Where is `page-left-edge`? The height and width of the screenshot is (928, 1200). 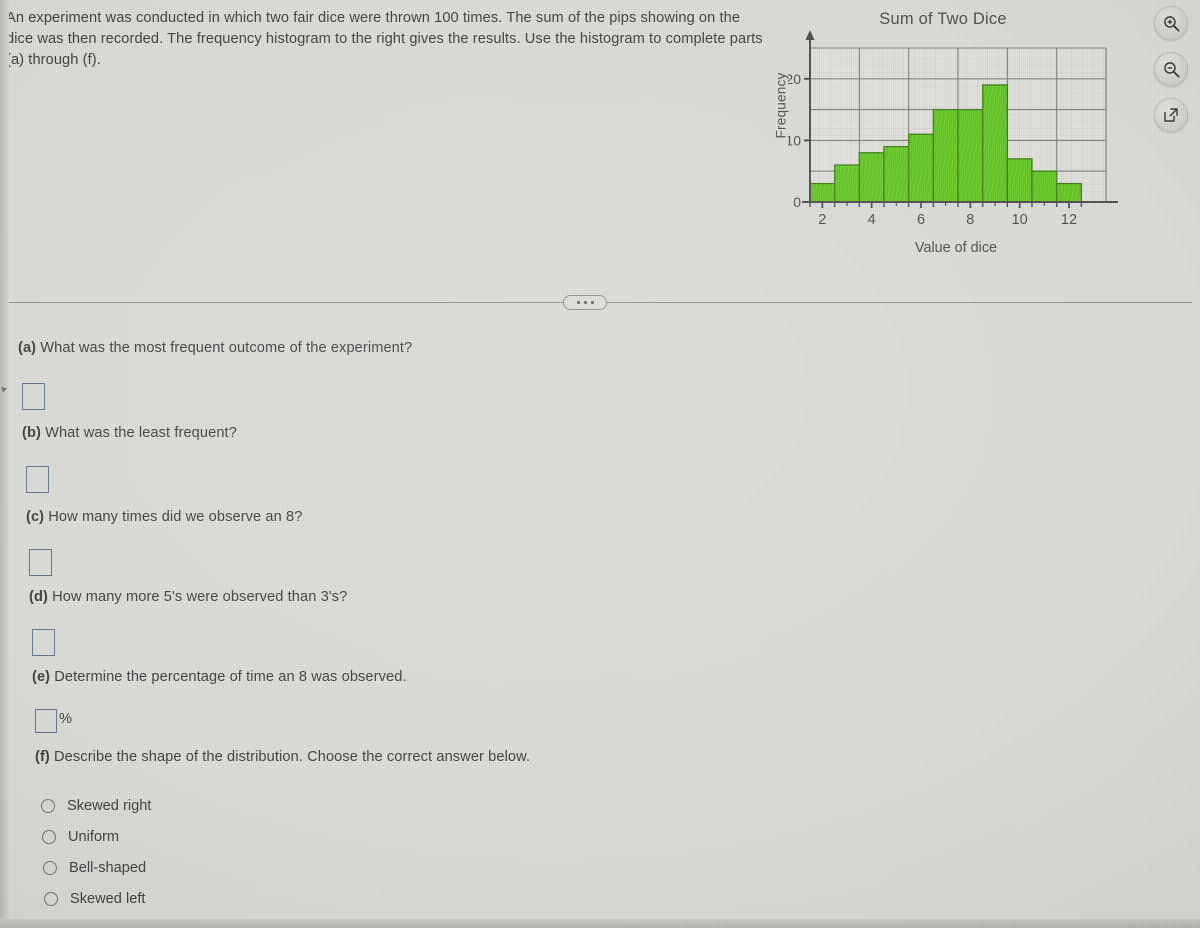 page-left-edge is located at coordinates (4, 464).